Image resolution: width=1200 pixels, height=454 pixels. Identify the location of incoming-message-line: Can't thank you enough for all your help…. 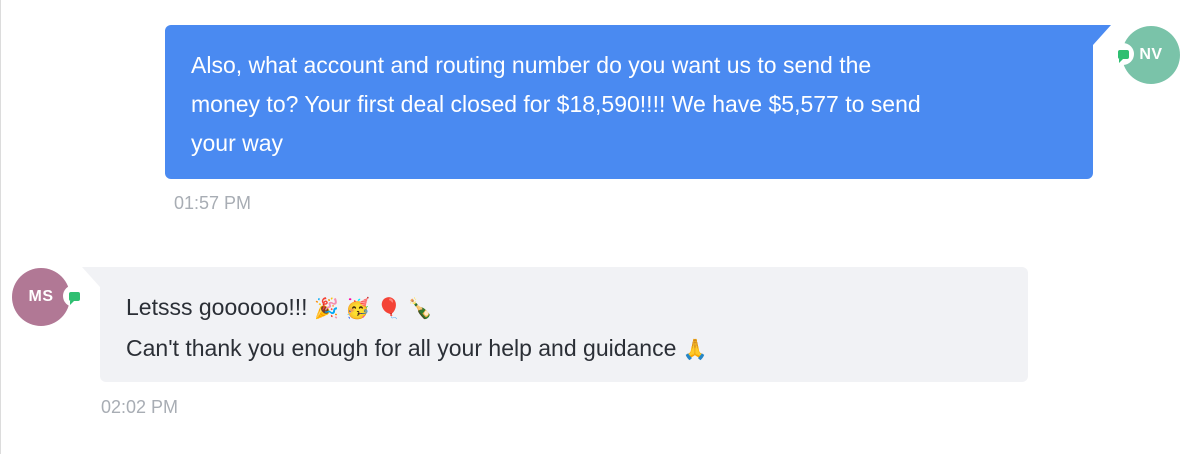
(565, 348).